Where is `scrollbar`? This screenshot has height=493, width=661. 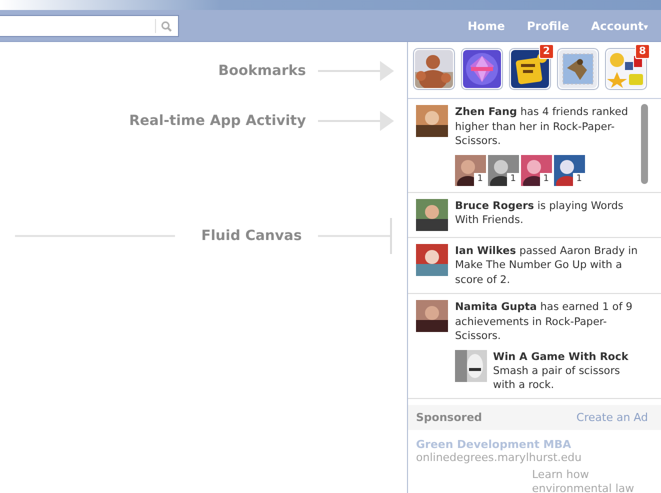
scrollbar is located at coordinates (644, 144).